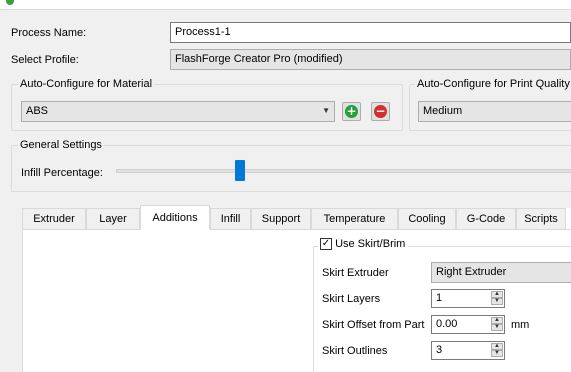 This screenshot has height=372, width=571. I want to click on select-profile-dropdown: FlashForge Creator Pro (modified), so click(370, 59).